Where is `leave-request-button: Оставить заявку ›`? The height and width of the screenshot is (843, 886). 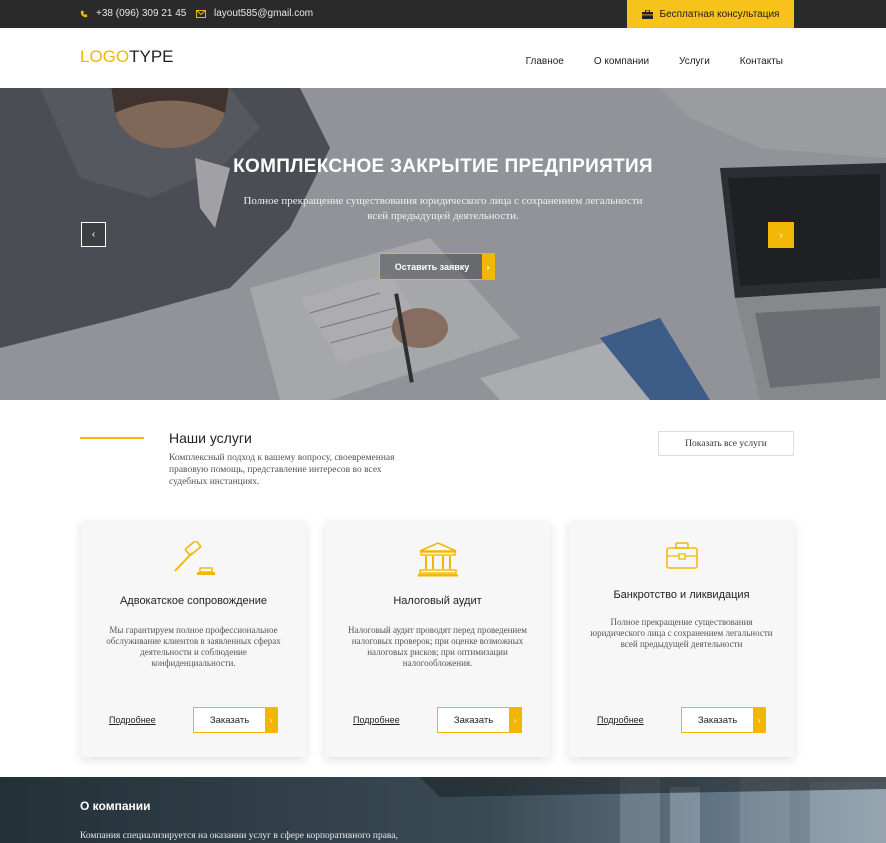 leave-request-button: Оставить заявку › is located at coordinates (437, 266).